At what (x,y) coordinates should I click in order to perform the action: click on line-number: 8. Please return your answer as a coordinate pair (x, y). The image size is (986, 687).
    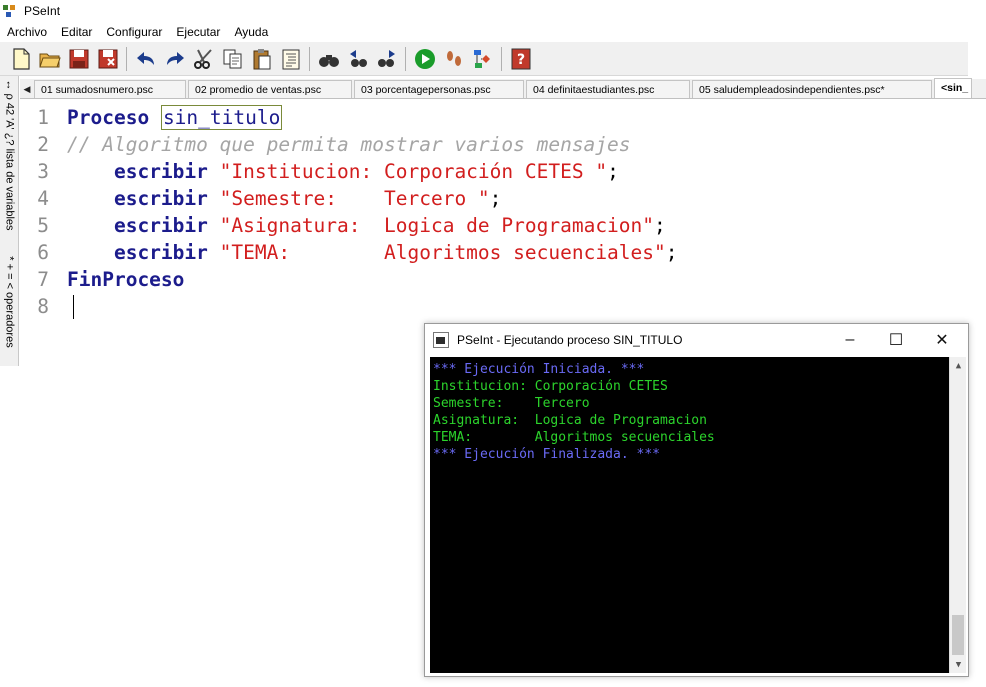
    Looking at the image, I should click on (43, 306).